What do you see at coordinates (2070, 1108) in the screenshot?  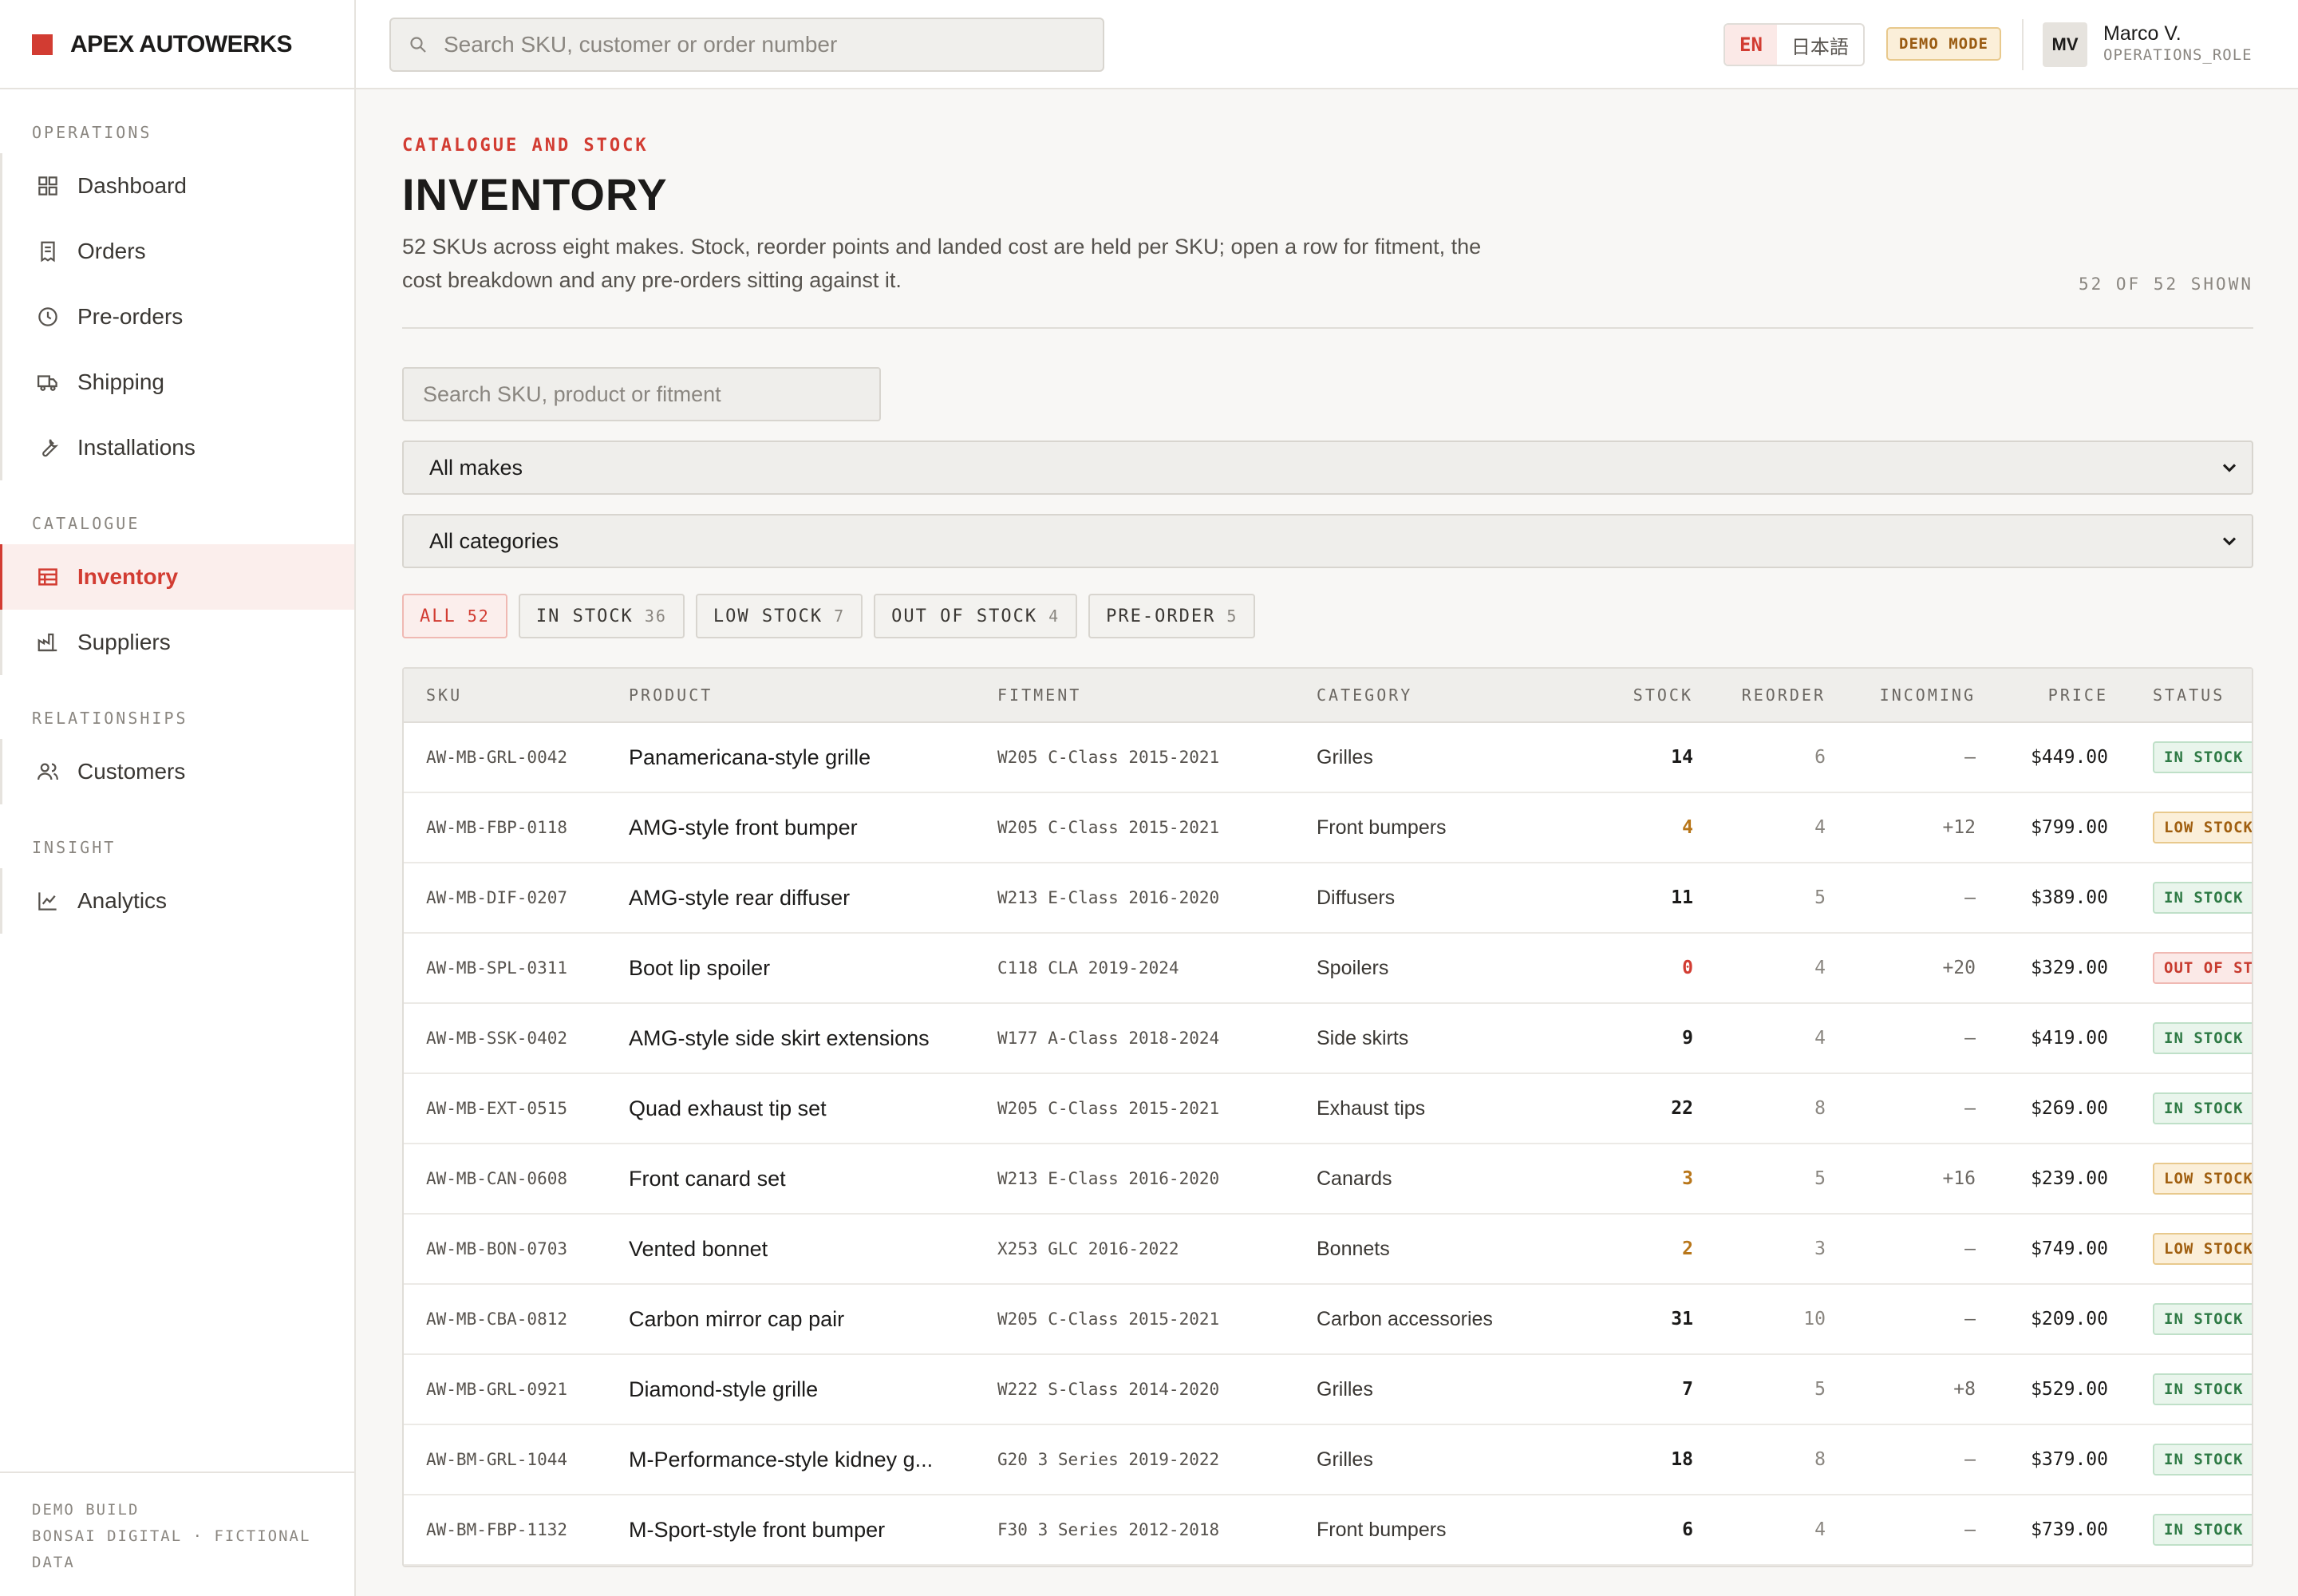 I see `cell-price: $269.00` at bounding box center [2070, 1108].